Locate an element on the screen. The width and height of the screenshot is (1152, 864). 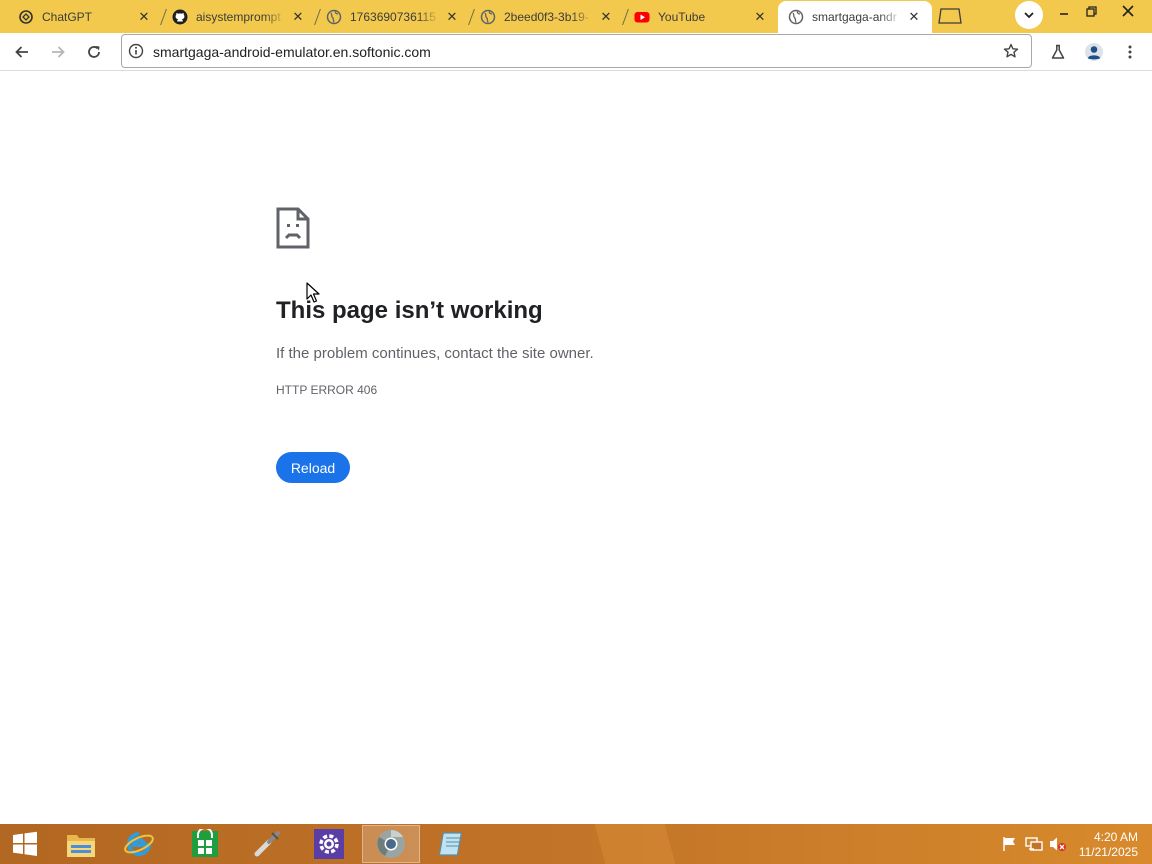
error-code: HTTP ERROR 406 is located at coordinates (327, 390).